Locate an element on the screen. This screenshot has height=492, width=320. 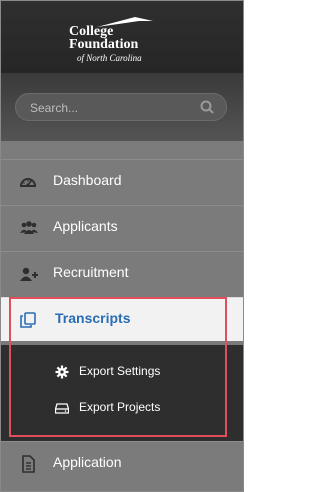
menu-item-applicants: Applicants is located at coordinates (122, 227).